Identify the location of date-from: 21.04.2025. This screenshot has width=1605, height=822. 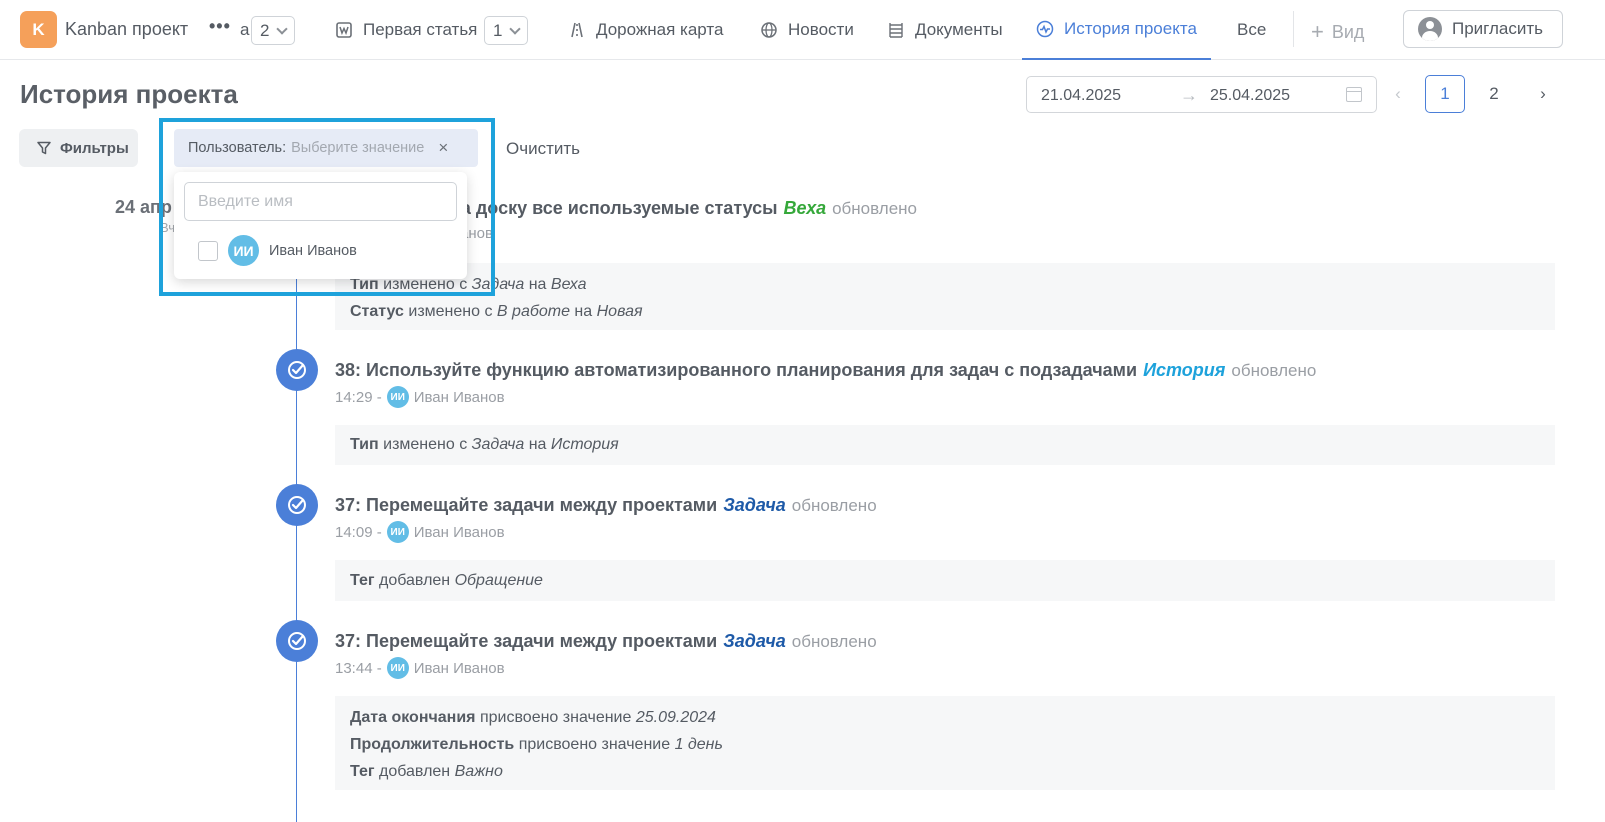
(1081, 96).